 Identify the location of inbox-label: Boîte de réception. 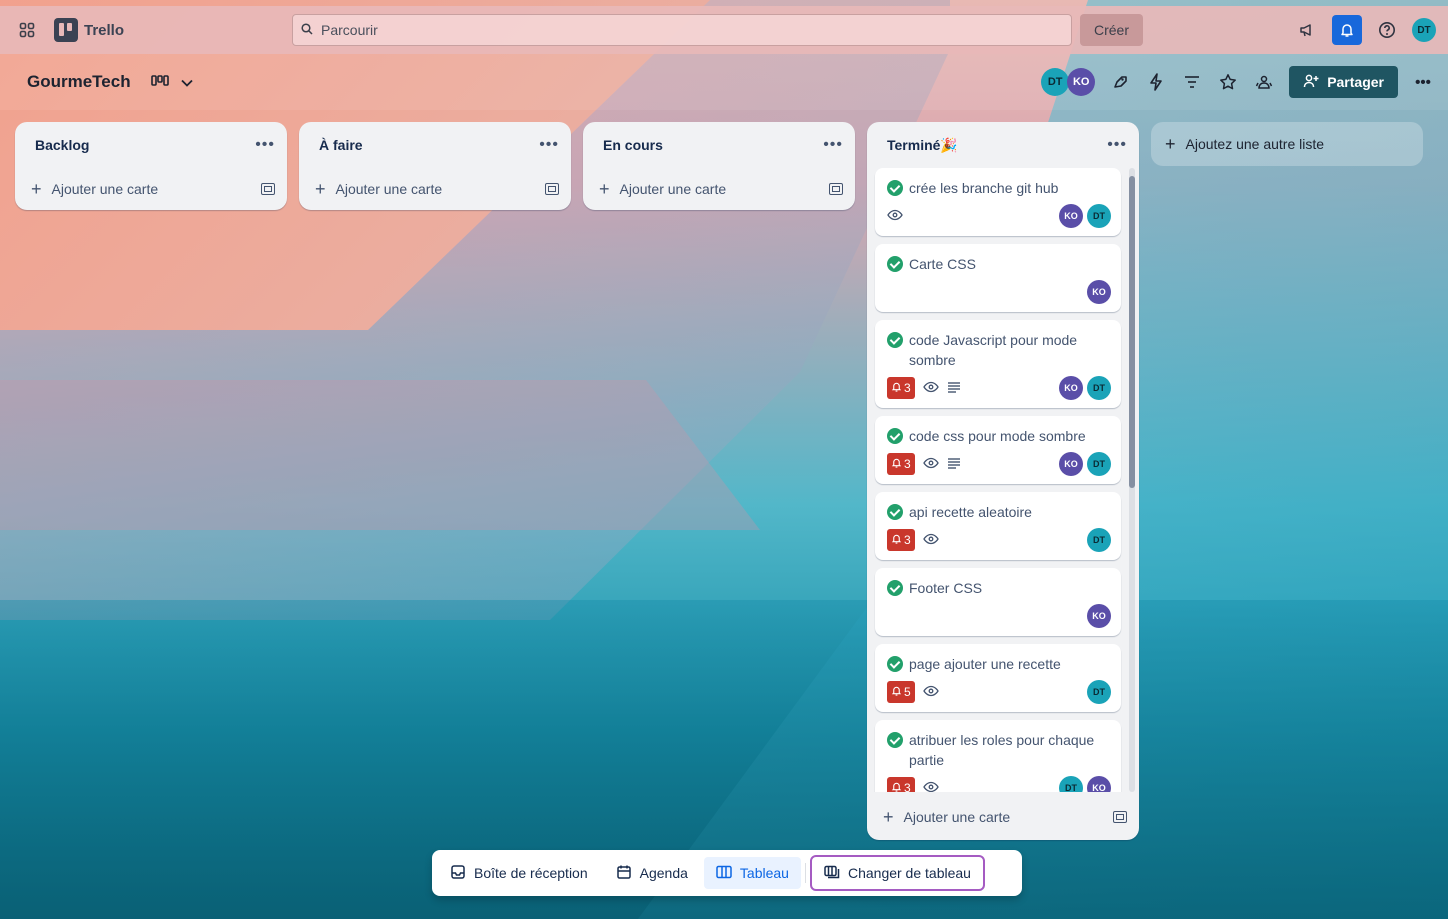
(531, 873).